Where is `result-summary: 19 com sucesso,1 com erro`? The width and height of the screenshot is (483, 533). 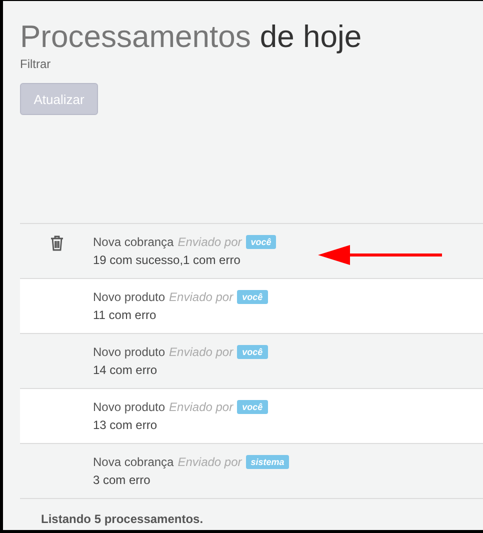
result-summary: 19 com sucesso,1 com erro is located at coordinates (167, 260).